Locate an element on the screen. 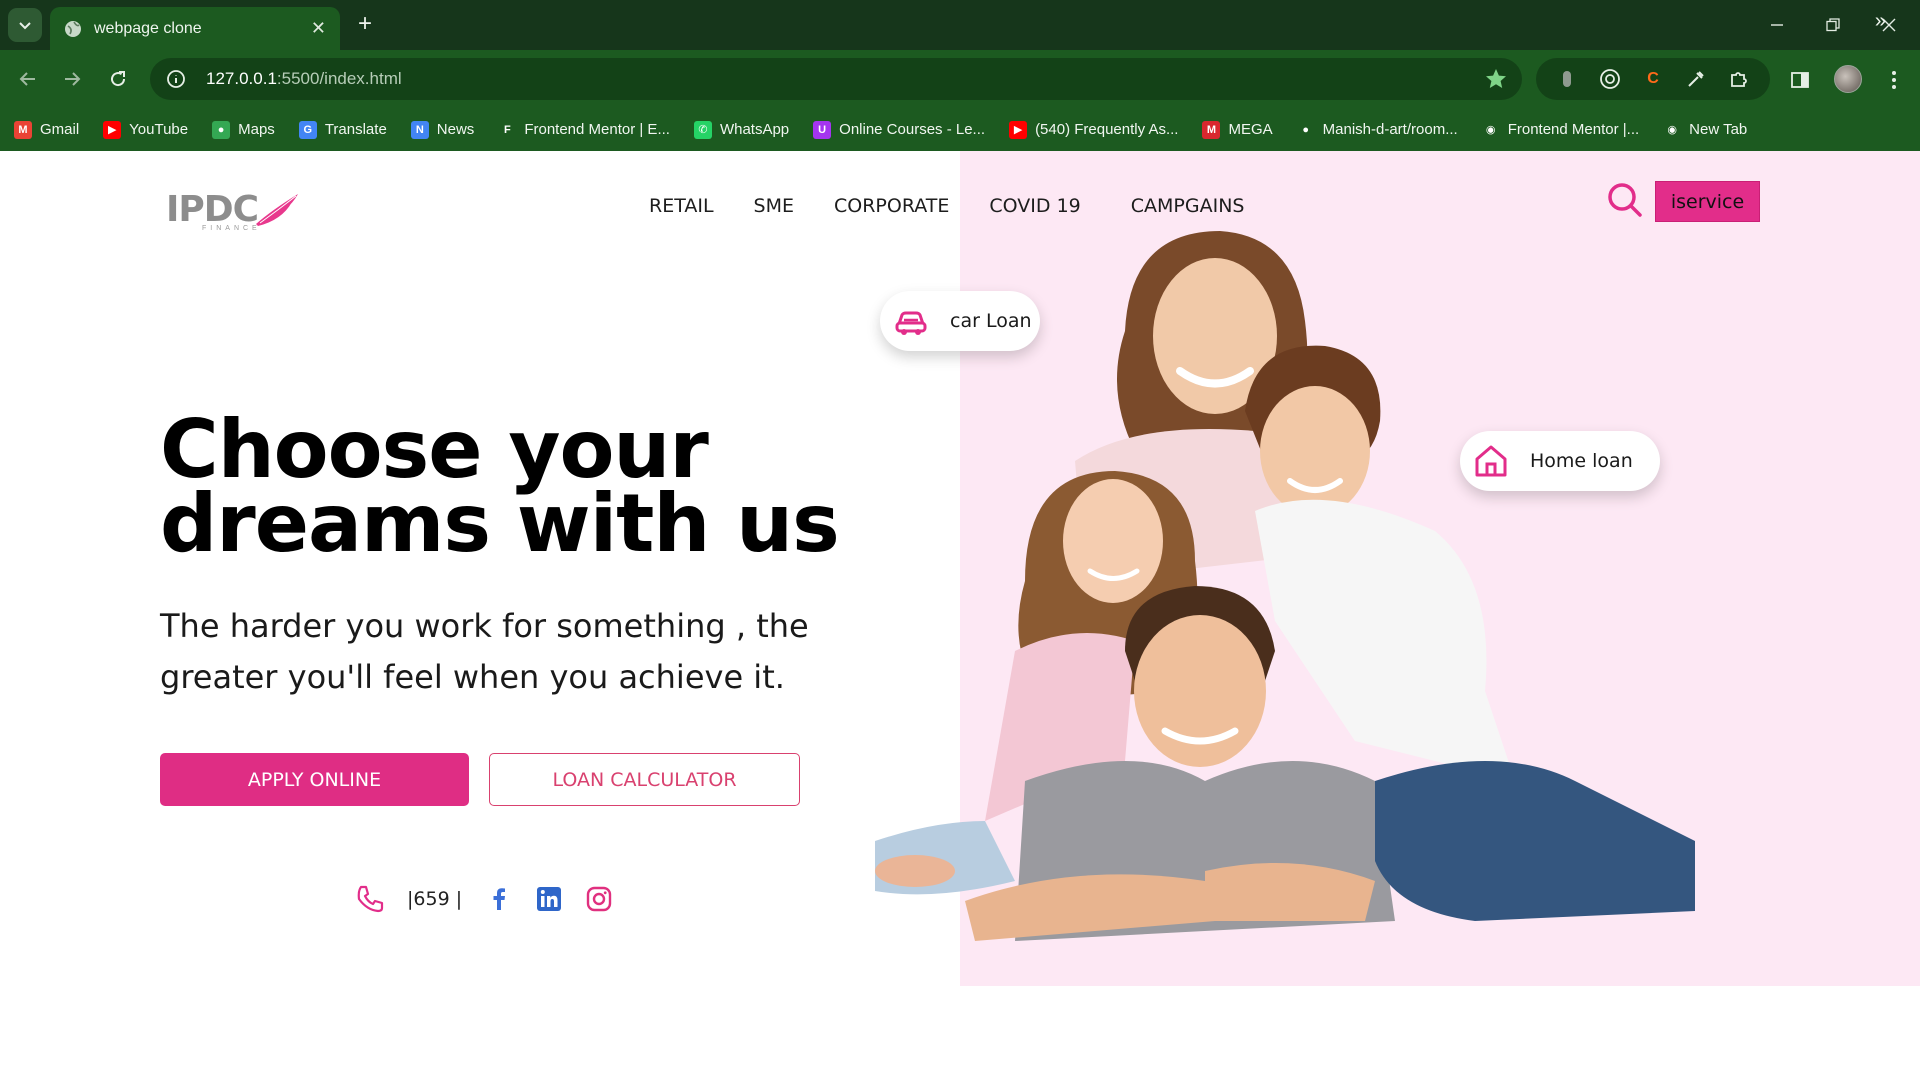 Image resolution: width=1920 pixels, height=1080 pixels. home-loan-pill: Home loan is located at coordinates (1560, 461).